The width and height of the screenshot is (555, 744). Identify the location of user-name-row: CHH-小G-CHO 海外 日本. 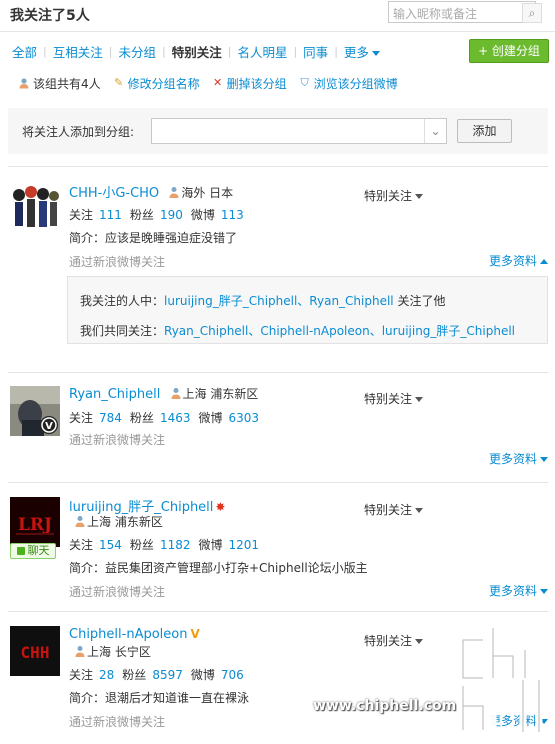
(151, 191).